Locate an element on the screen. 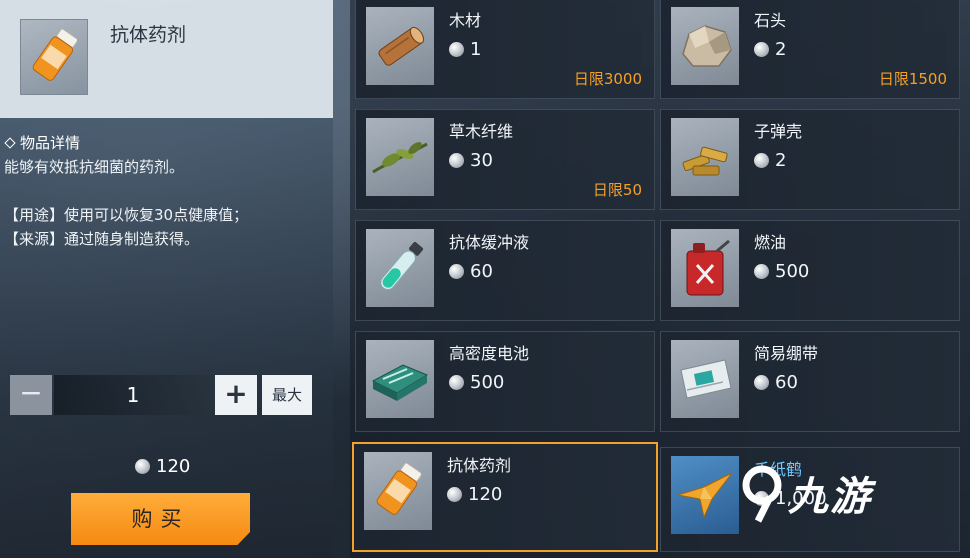  shop-item-card: 高密度电池 500 is located at coordinates (505, 381).